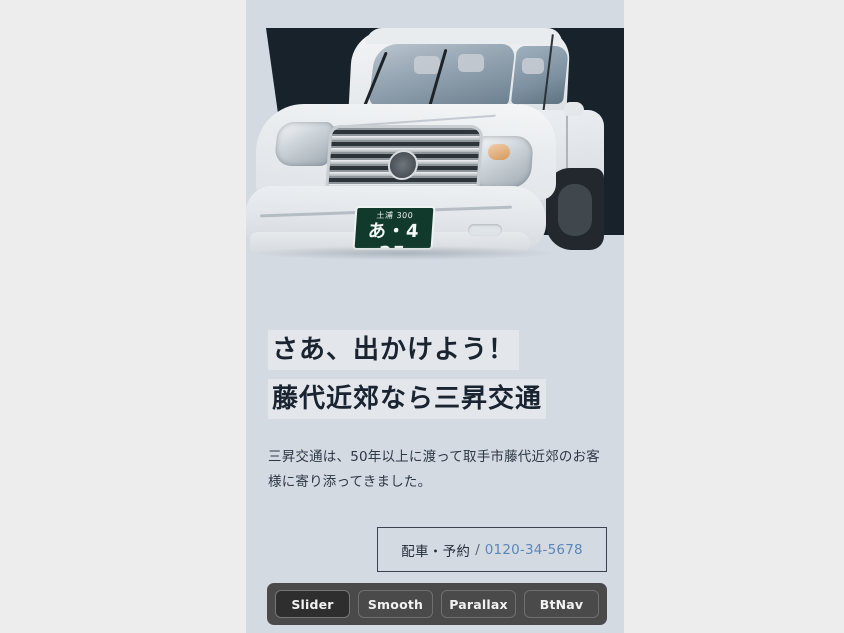 Image resolution: width=844 pixels, height=633 pixels. What do you see at coordinates (442, 75) in the screenshot?
I see `car-windshield-shape` at bounding box center [442, 75].